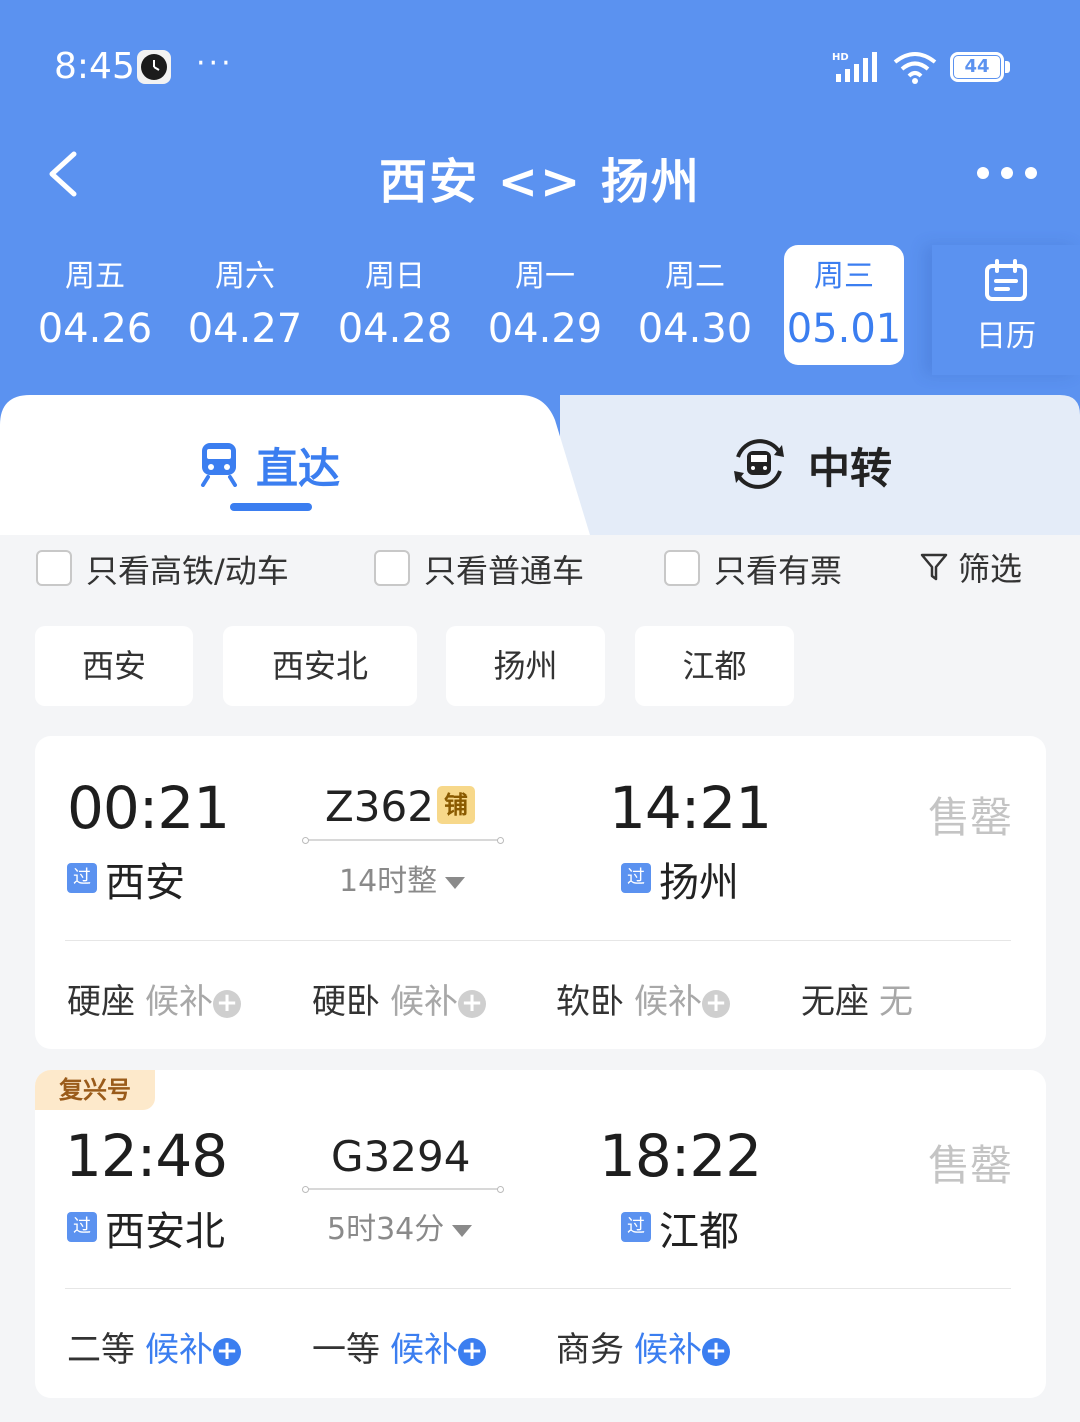  What do you see at coordinates (245, 329) in the screenshot?
I see `date-value: 04.27` at bounding box center [245, 329].